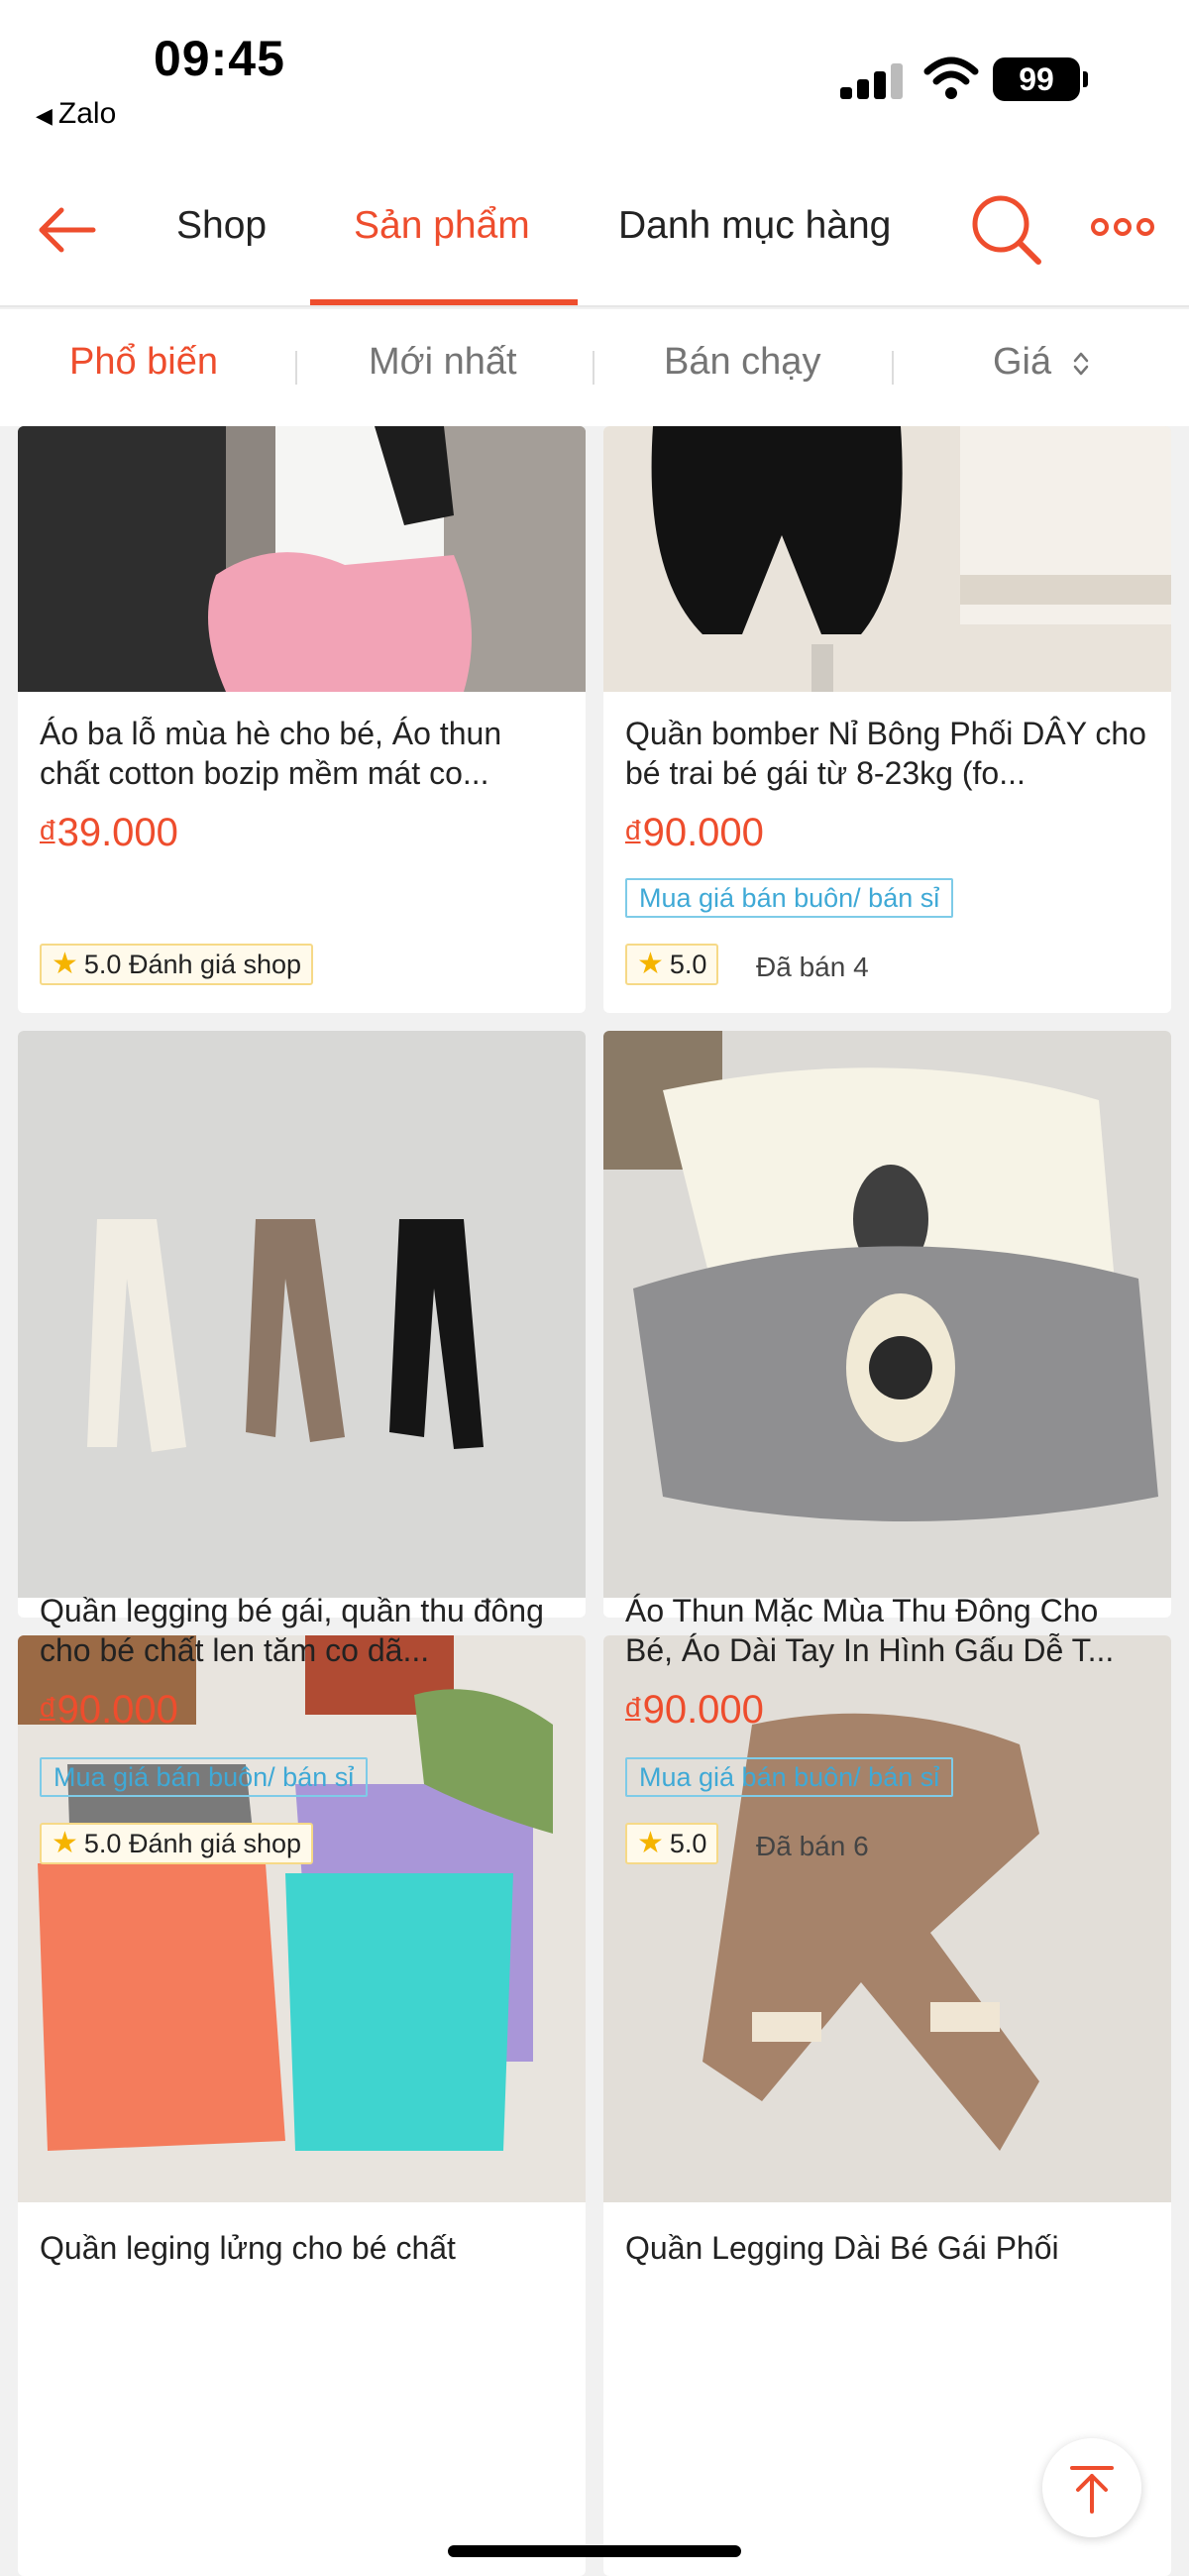  I want to click on product-price: đ39.000, so click(109, 833).